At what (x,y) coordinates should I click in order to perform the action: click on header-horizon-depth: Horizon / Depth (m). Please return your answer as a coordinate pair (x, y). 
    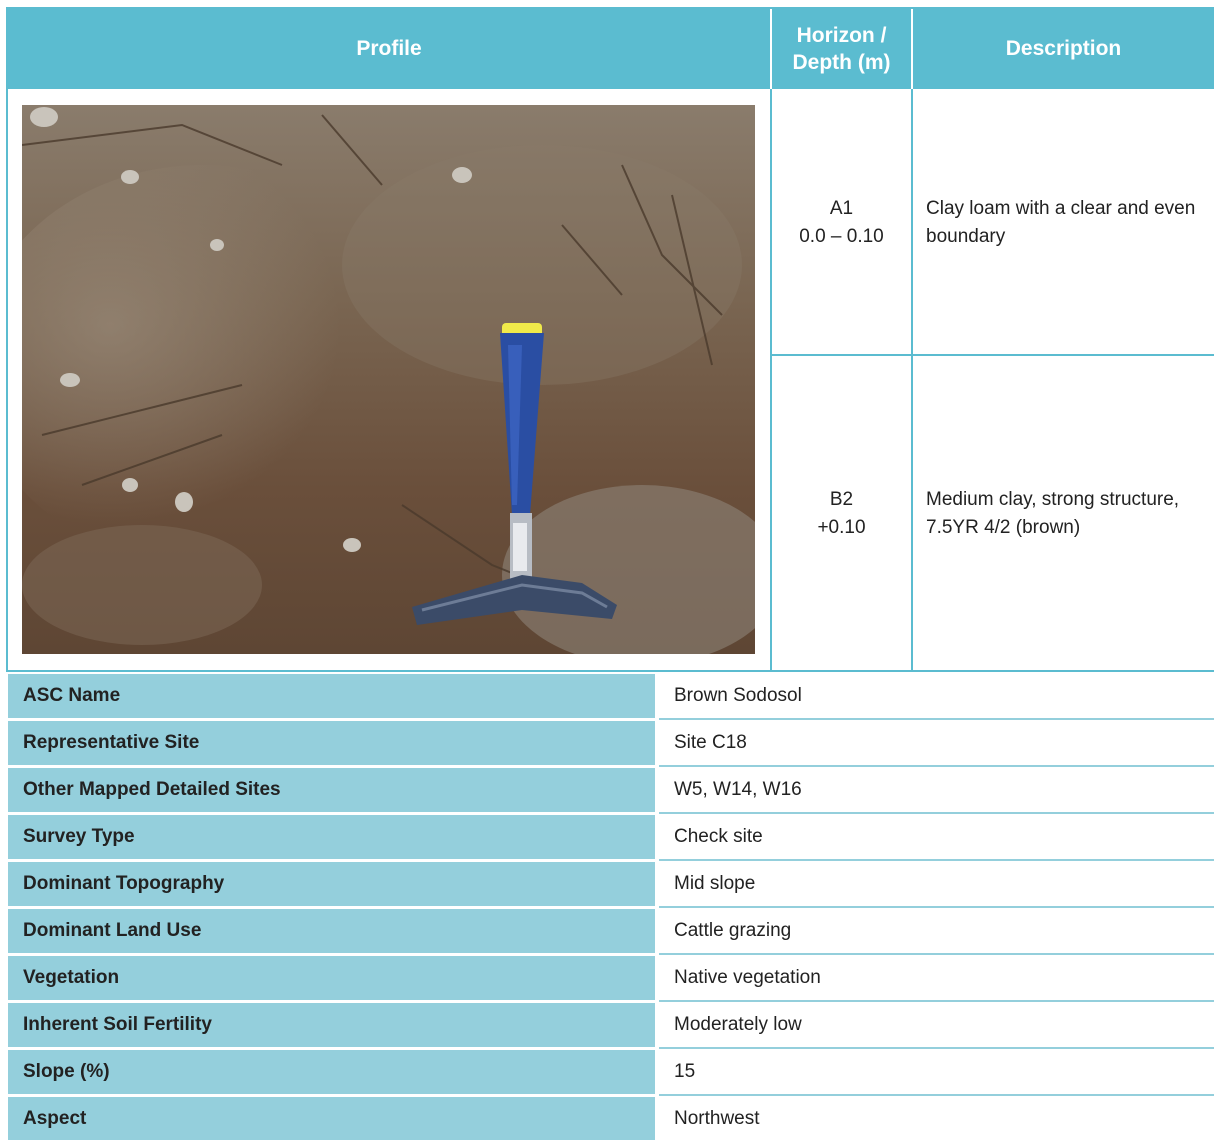
    Looking at the image, I should click on (841, 49).